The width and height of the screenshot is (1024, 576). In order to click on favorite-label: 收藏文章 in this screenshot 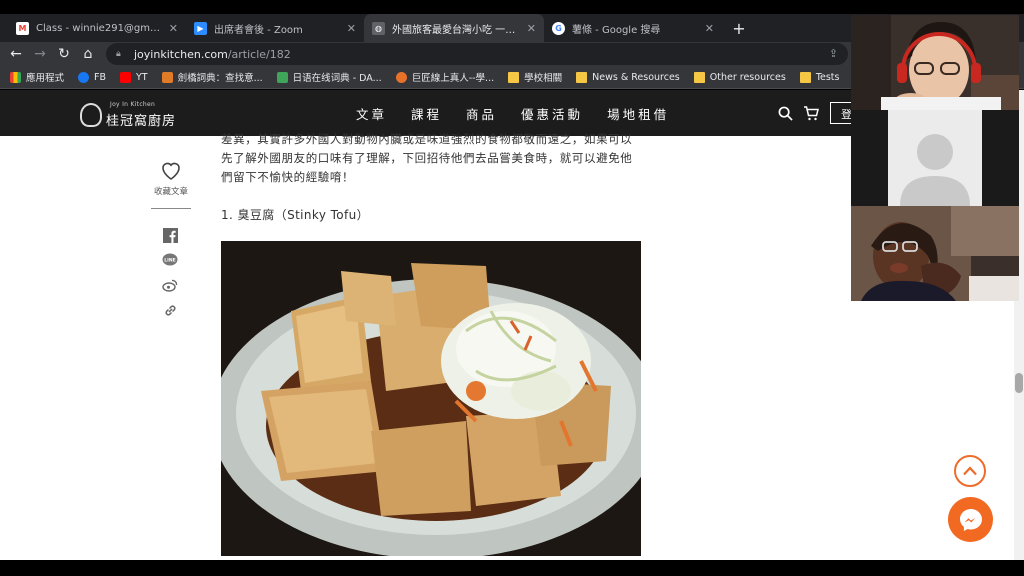, I will do `click(170, 192)`.